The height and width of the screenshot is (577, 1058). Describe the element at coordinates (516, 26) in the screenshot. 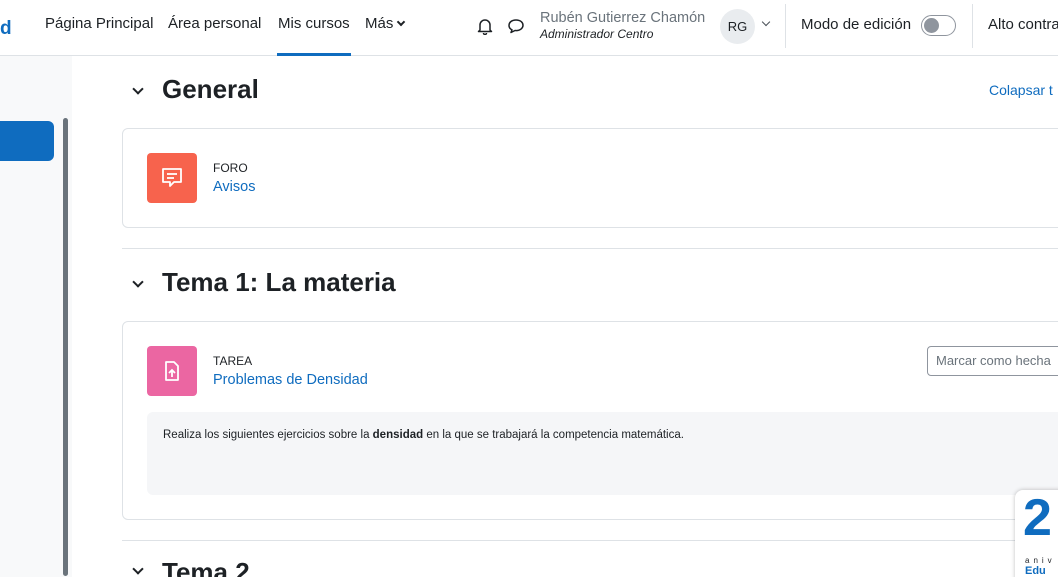

I see `message-icon` at that location.